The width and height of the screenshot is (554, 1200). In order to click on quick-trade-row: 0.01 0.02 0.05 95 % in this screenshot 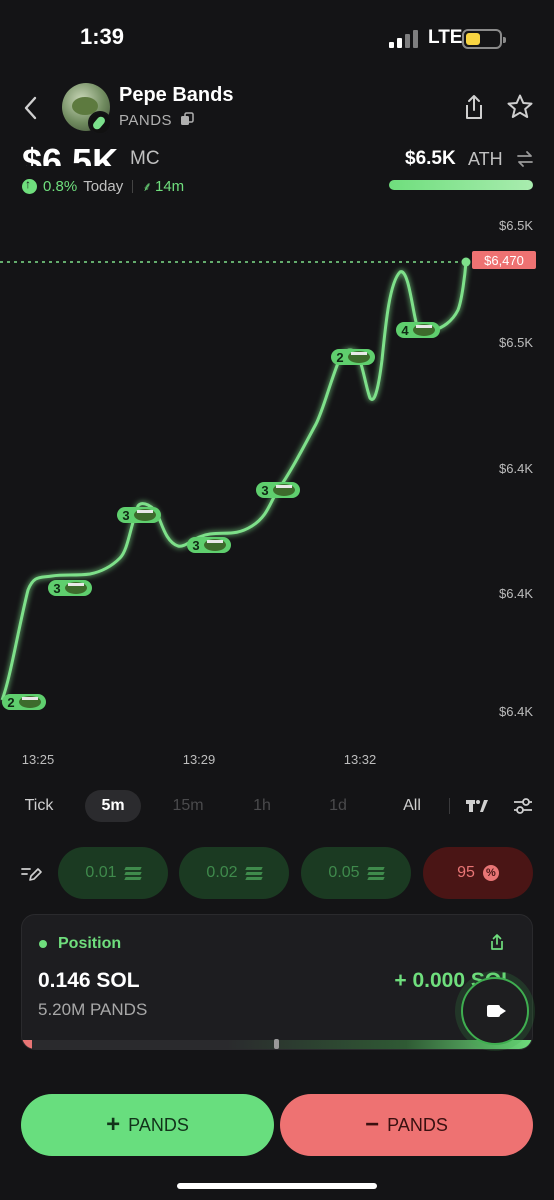, I will do `click(277, 873)`.